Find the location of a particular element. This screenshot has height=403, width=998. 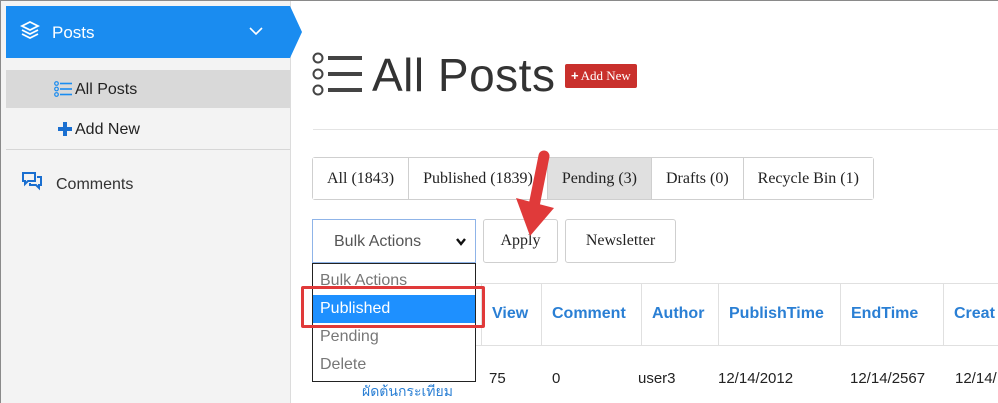

cell-publish-time: 12/14/2012 is located at coordinates (756, 378).